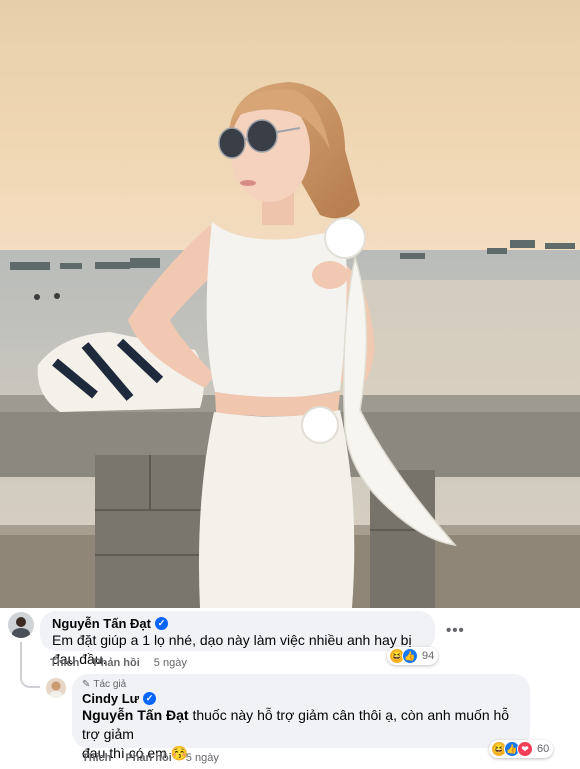  What do you see at coordinates (455, 630) in the screenshot?
I see `more-options-icon: •••` at bounding box center [455, 630].